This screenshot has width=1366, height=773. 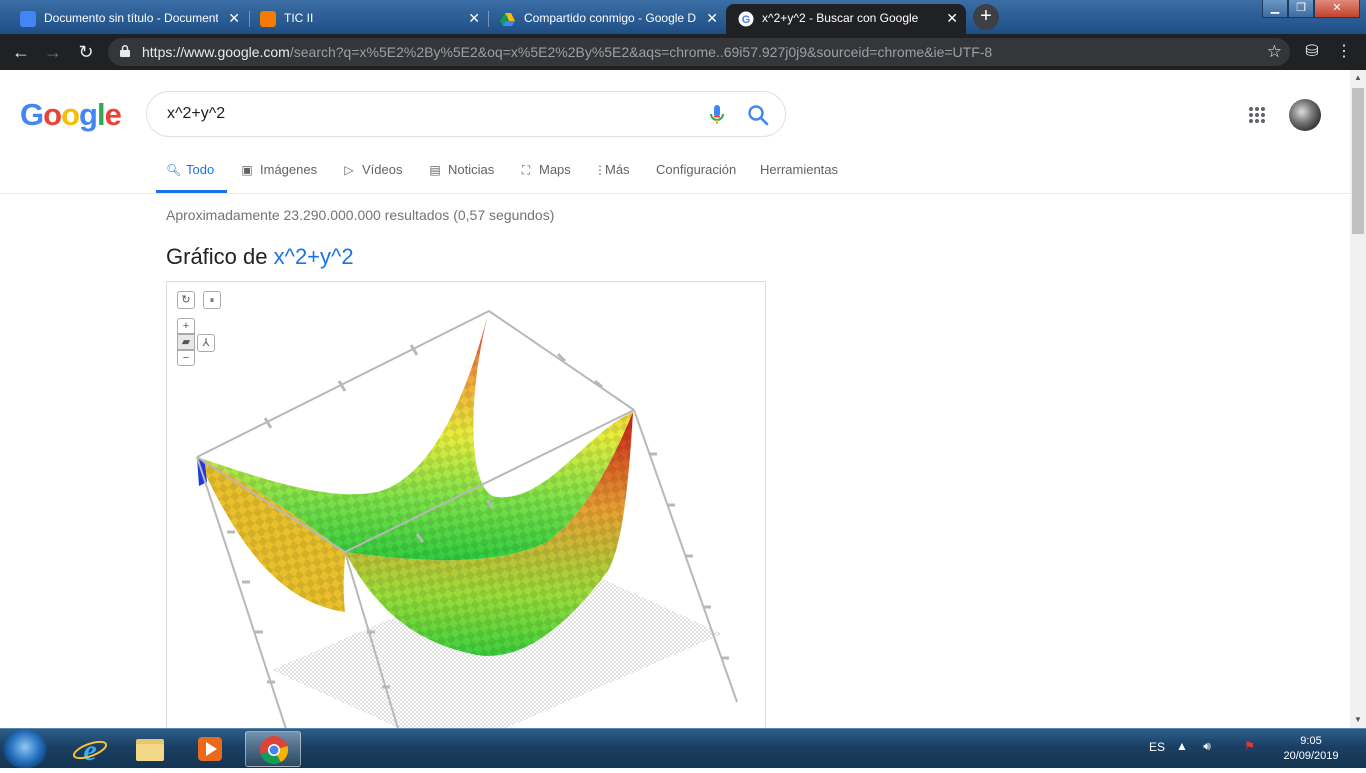 I want to click on volume-icon: 🔊︎, so click(x=1207, y=746).